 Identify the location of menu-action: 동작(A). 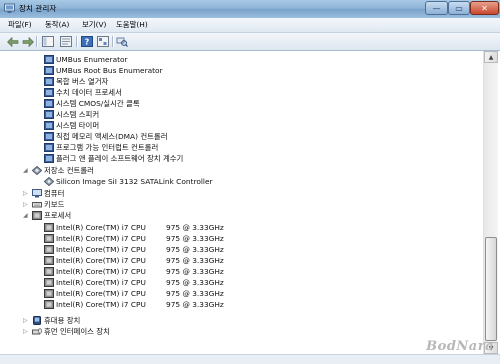
(57, 25).